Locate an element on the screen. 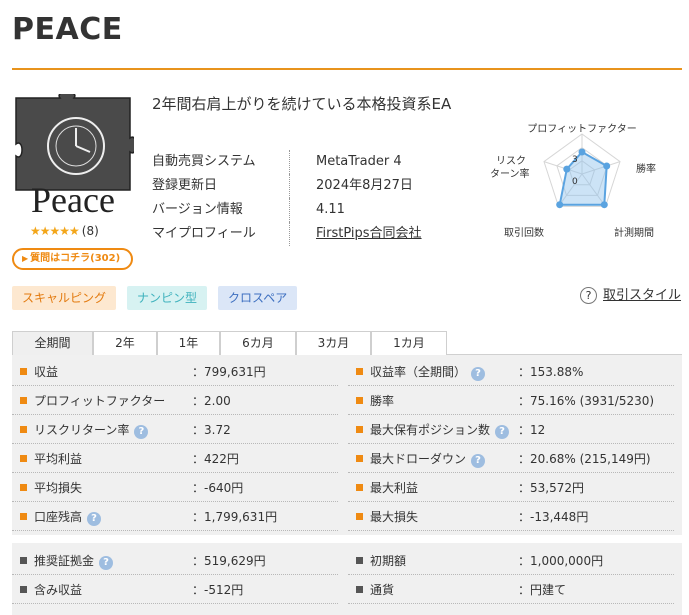 The image size is (689, 615). info-row-system: 自動売買システム MetaTrader 4 is located at coordinates (312, 162).